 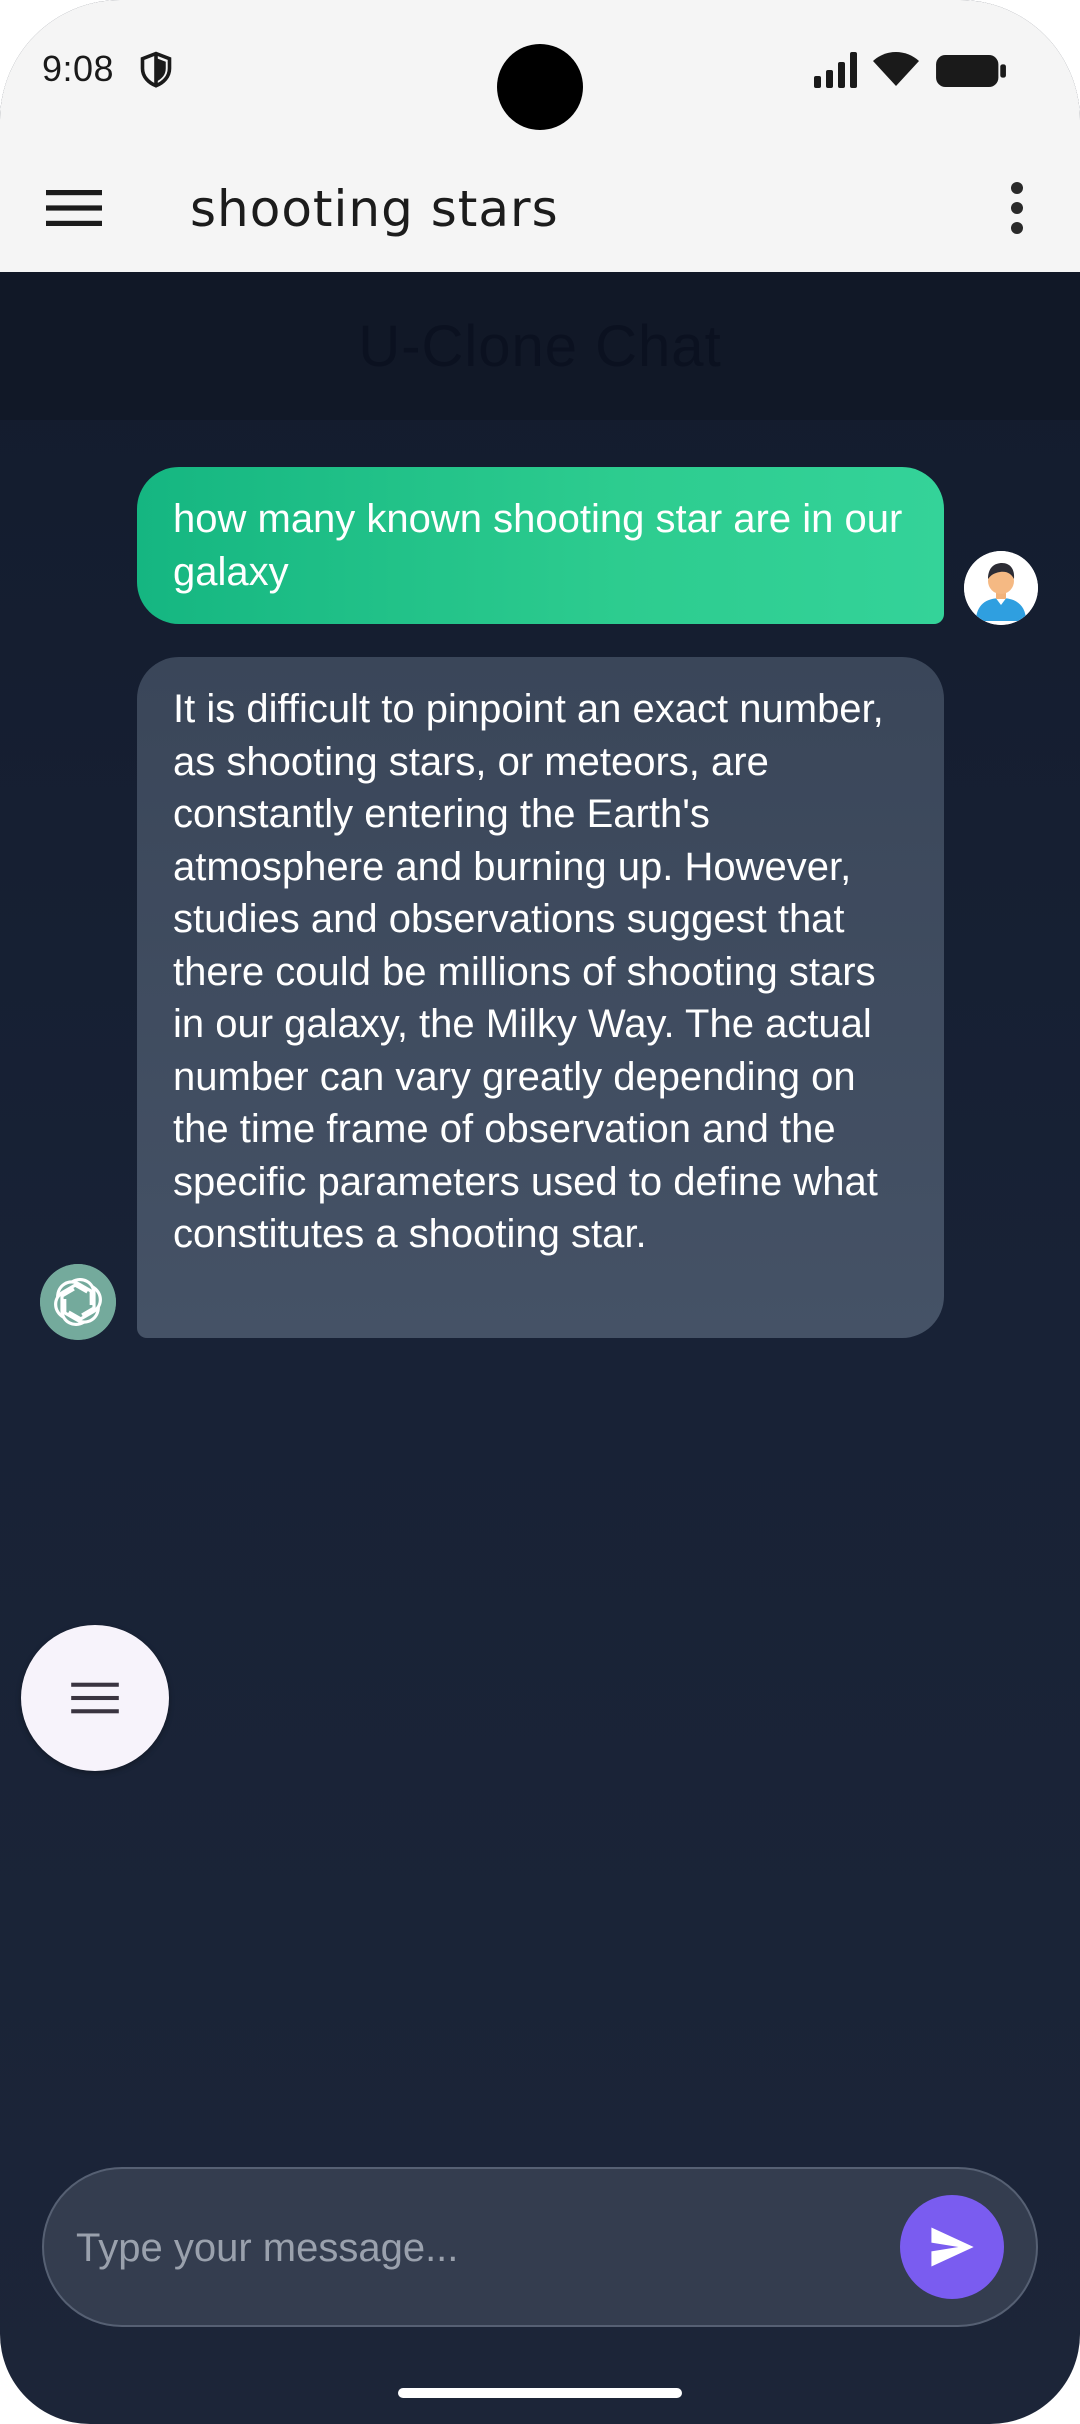 What do you see at coordinates (540, 136) in the screenshot?
I see `top-bar: 9:08 shooting stars` at bounding box center [540, 136].